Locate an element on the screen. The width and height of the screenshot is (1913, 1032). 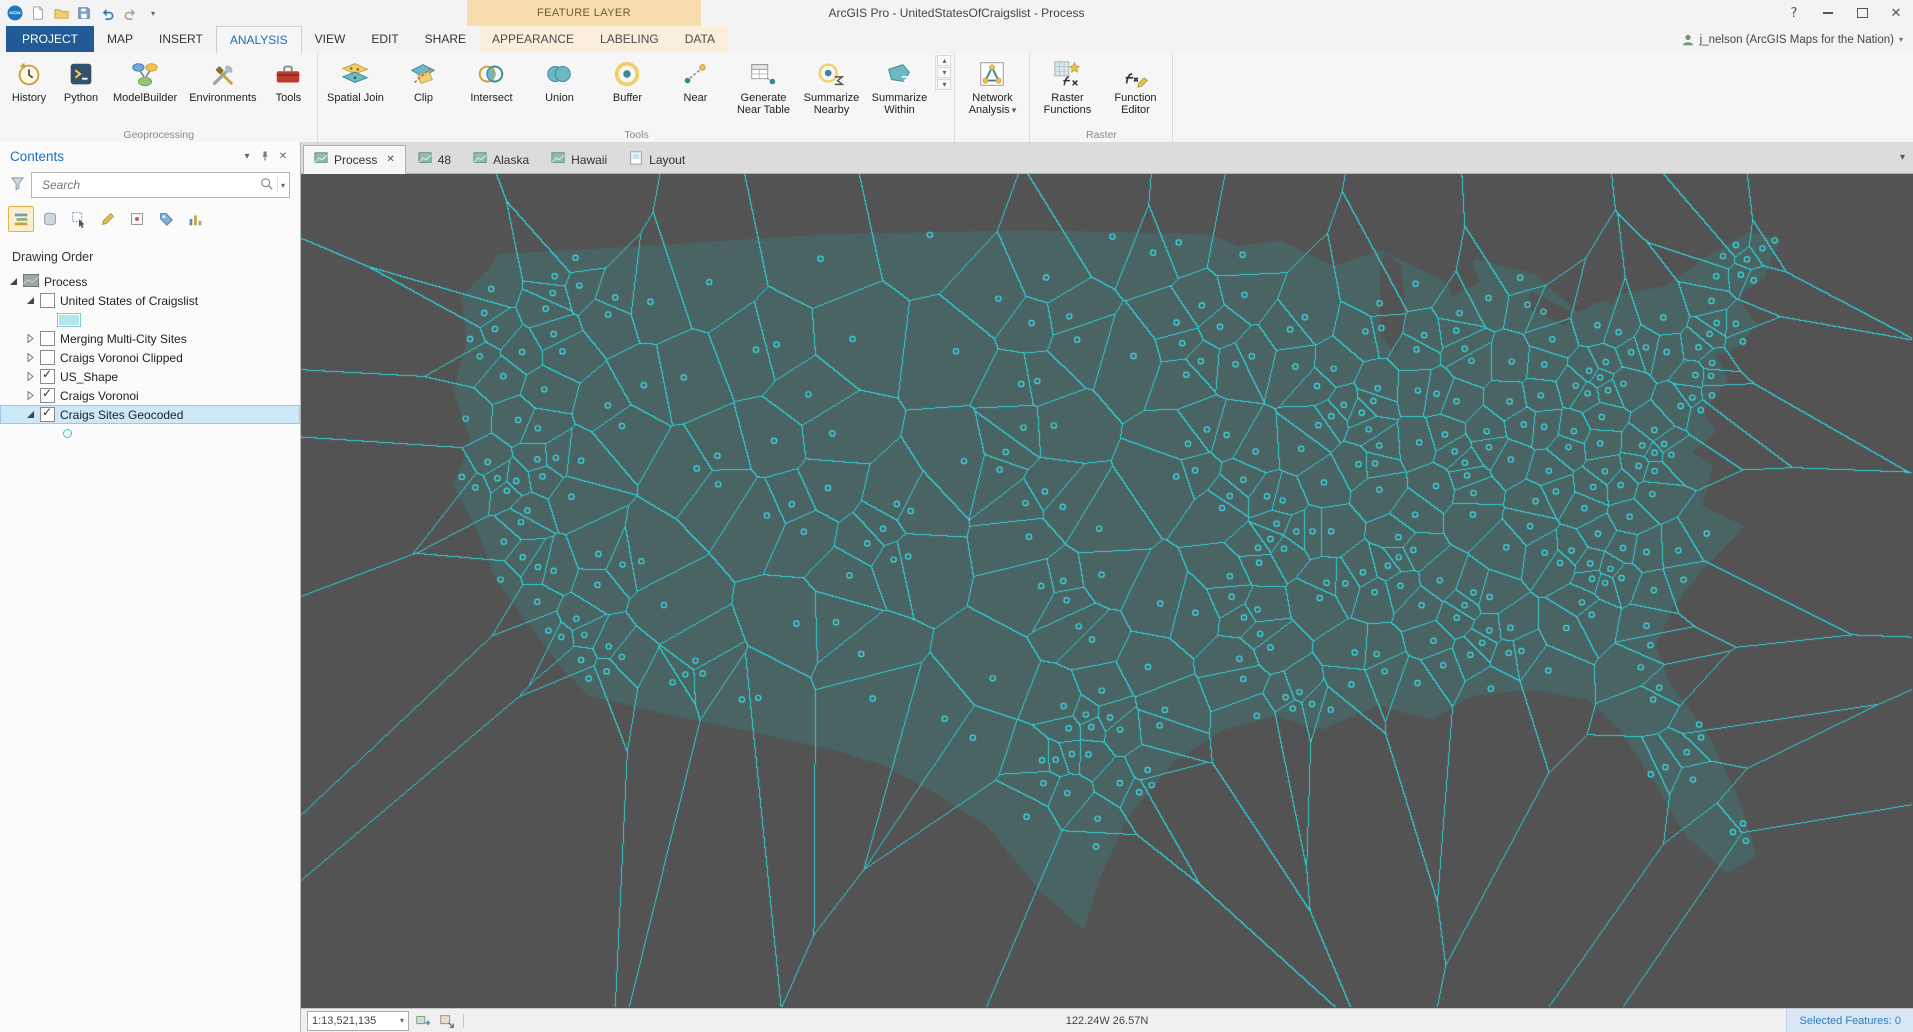
ribbon-group-label: Raster is located at coordinates (1101, 135).